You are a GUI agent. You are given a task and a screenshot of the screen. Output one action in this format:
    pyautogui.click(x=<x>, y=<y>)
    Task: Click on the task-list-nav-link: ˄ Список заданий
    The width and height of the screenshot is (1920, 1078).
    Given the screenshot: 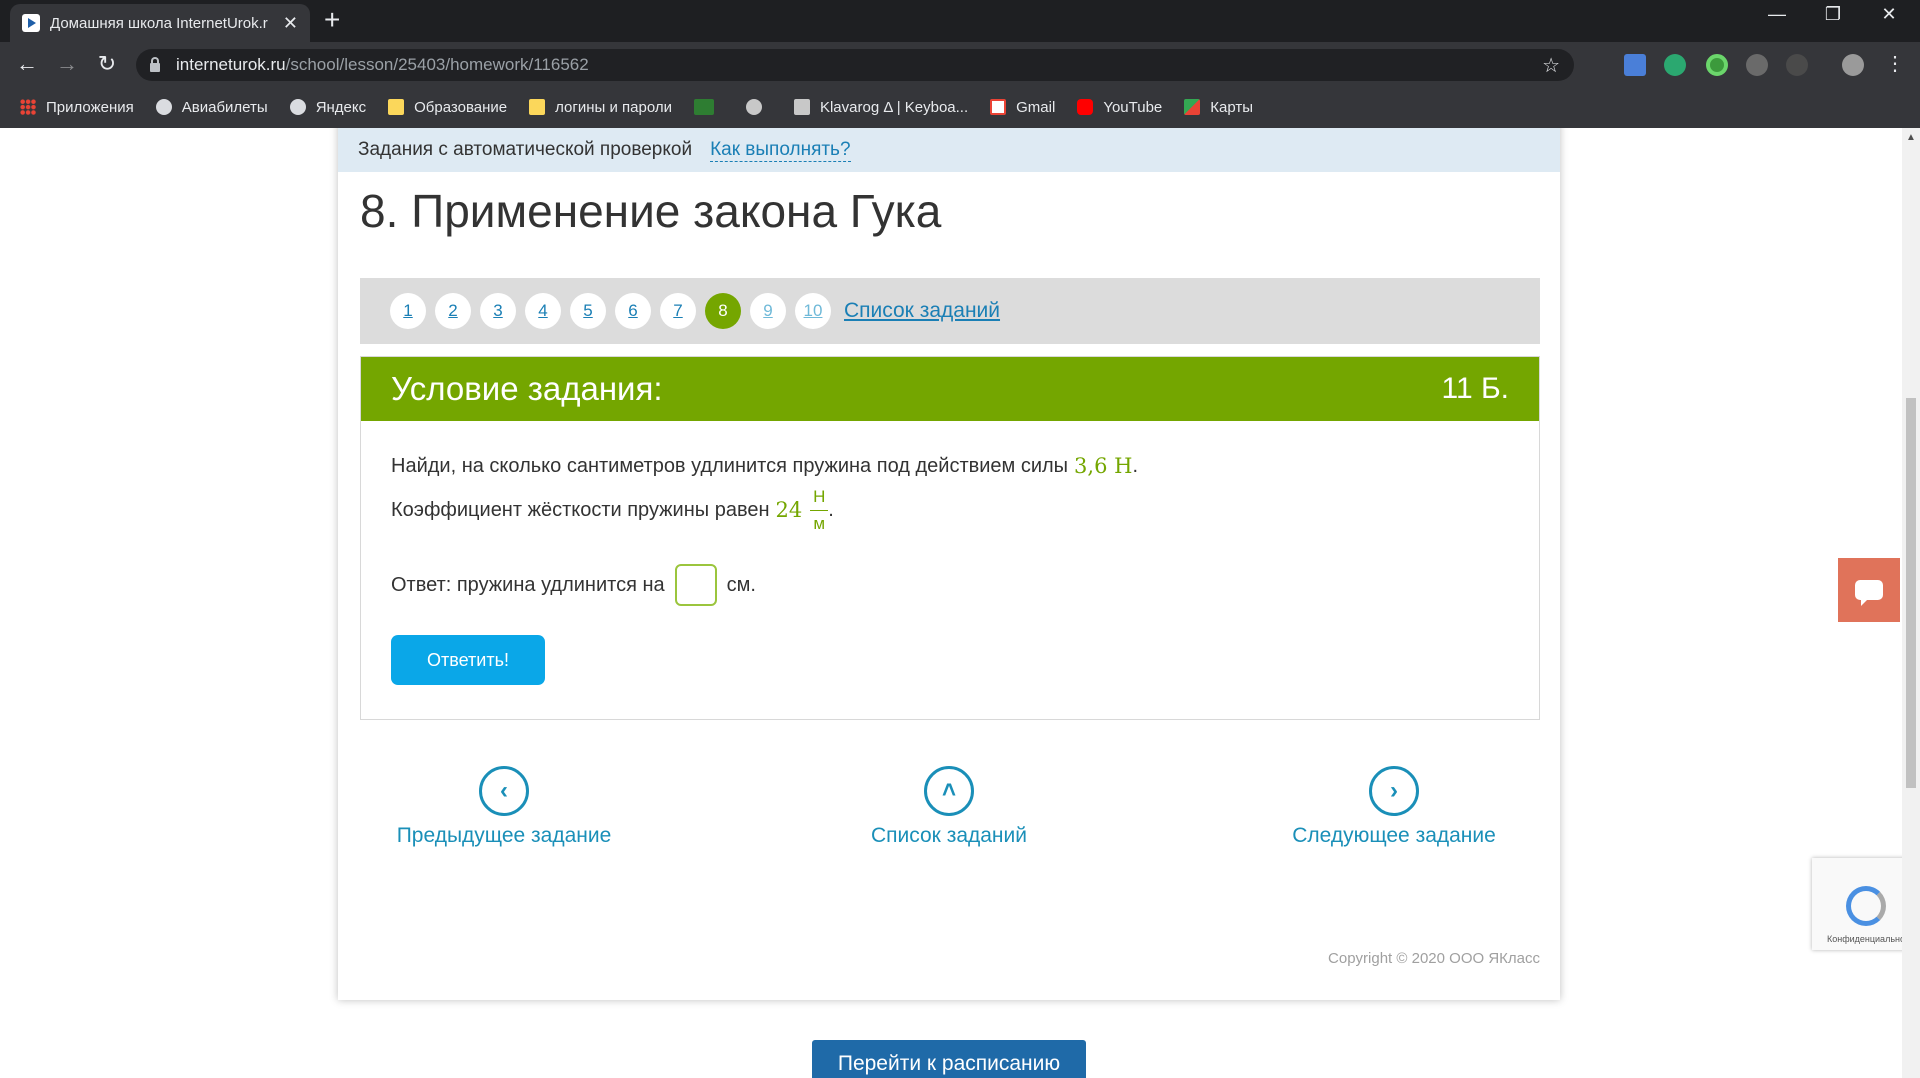 What is the action you would take?
    pyautogui.click(x=949, y=807)
    